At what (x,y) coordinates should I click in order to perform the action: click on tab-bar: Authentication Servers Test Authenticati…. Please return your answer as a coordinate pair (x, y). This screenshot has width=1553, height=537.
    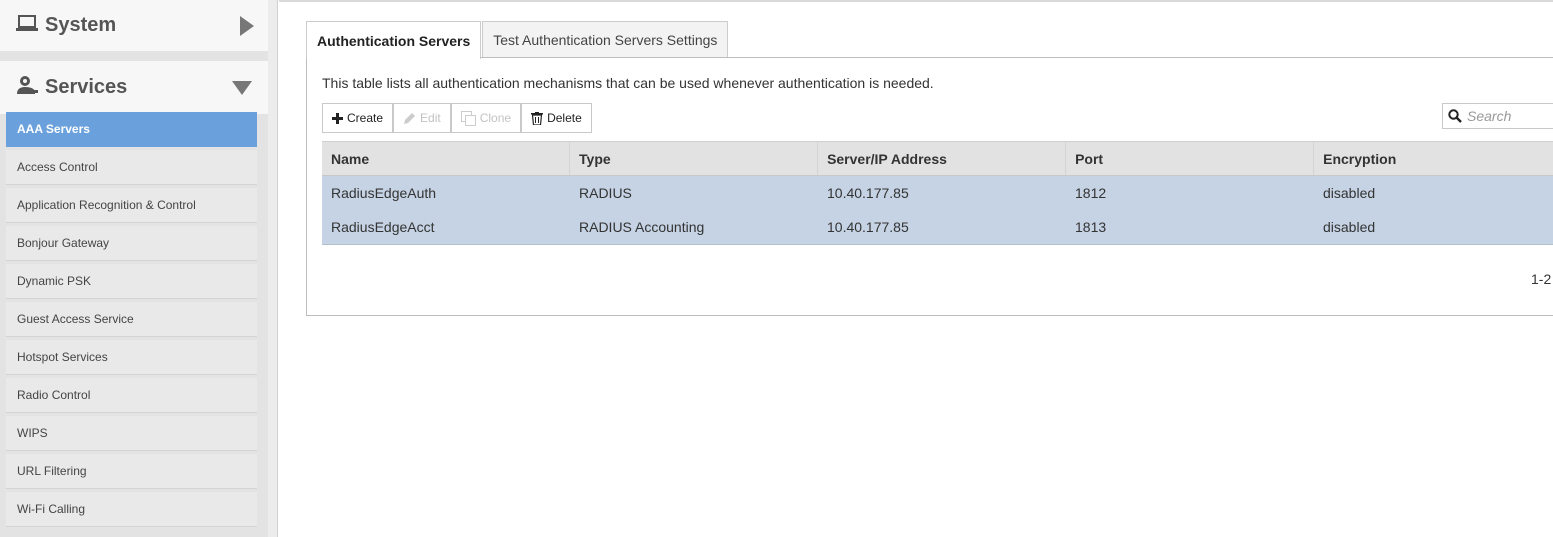
    Looking at the image, I should click on (517, 40).